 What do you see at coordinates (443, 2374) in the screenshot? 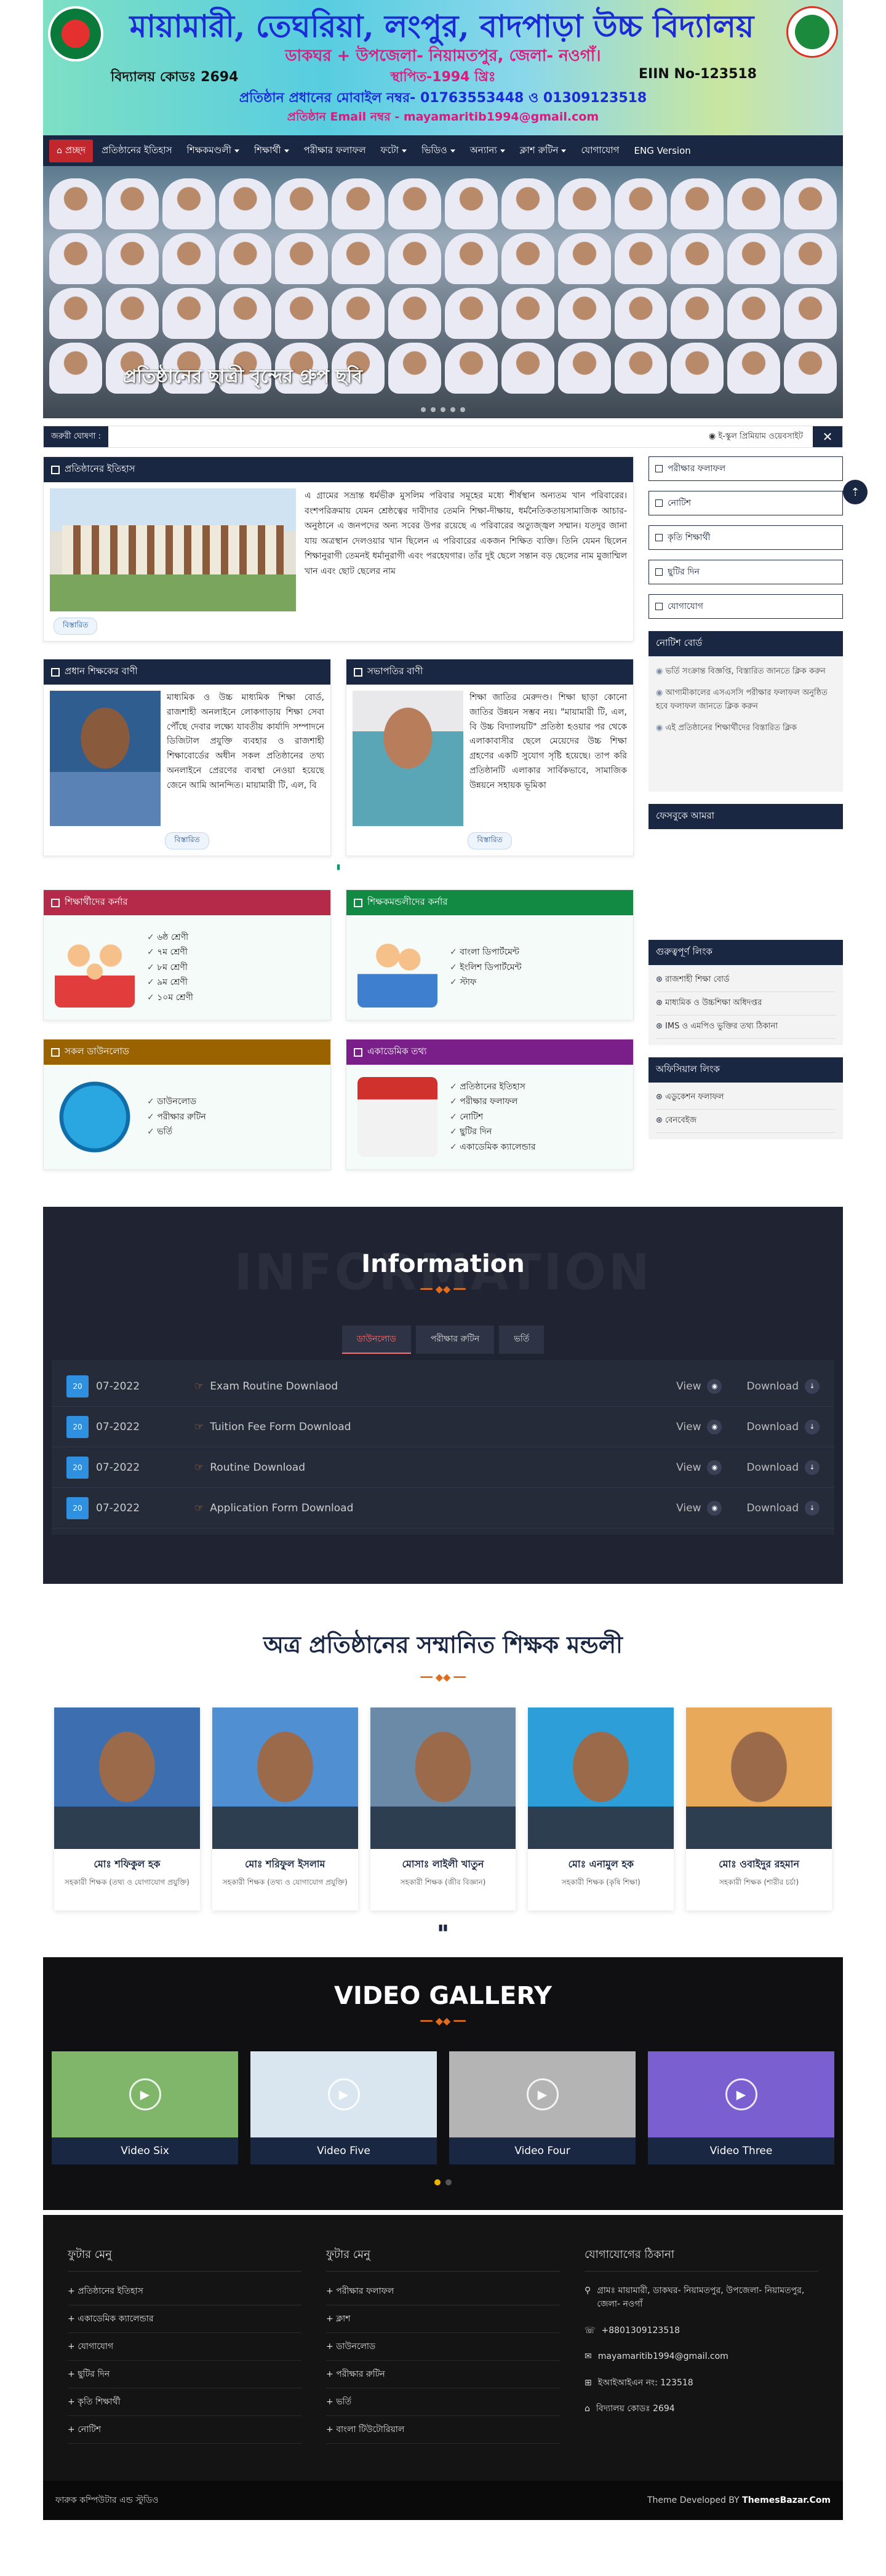
I see `footer-link: পরীক্ষার রুটিন` at bounding box center [443, 2374].